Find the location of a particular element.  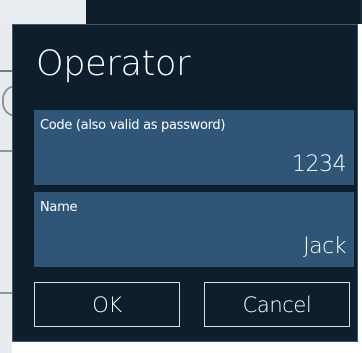

name-field-value: Jack is located at coordinates (324, 246).